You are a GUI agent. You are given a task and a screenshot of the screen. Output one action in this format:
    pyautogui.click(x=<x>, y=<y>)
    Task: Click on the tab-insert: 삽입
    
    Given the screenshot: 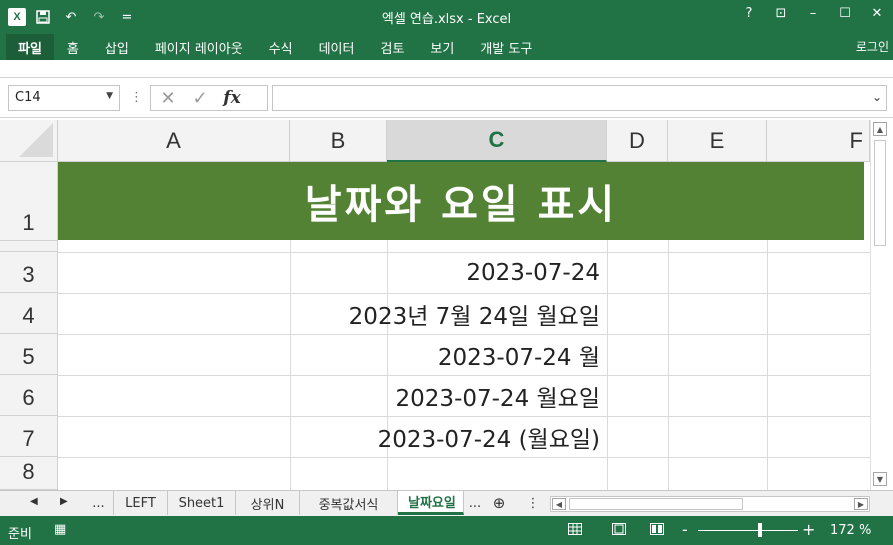 What is the action you would take?
    pyautogui.click(x=117, y=47)
    